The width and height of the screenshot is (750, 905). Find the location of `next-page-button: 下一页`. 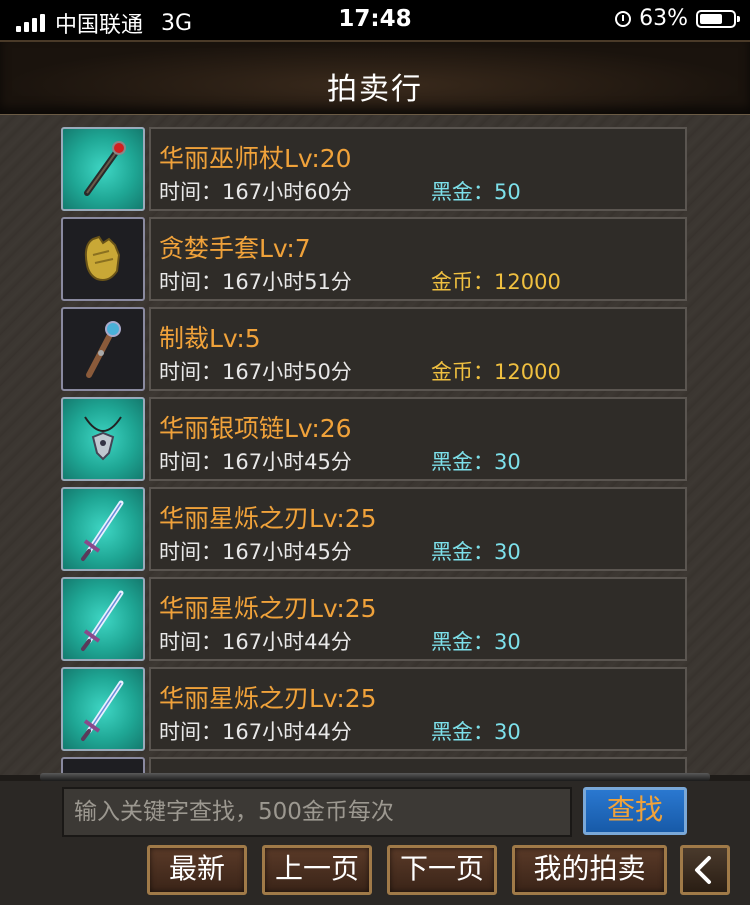

next-page-button: 下一页 is located at coordinates (442, 870).